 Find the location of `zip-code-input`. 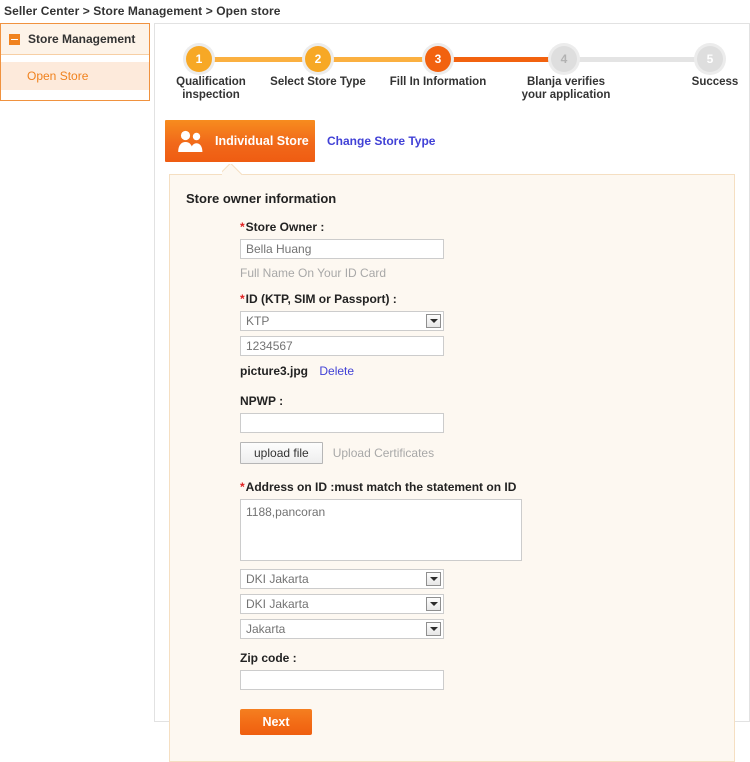

zip-code-input is located at coordinates (342, 680).